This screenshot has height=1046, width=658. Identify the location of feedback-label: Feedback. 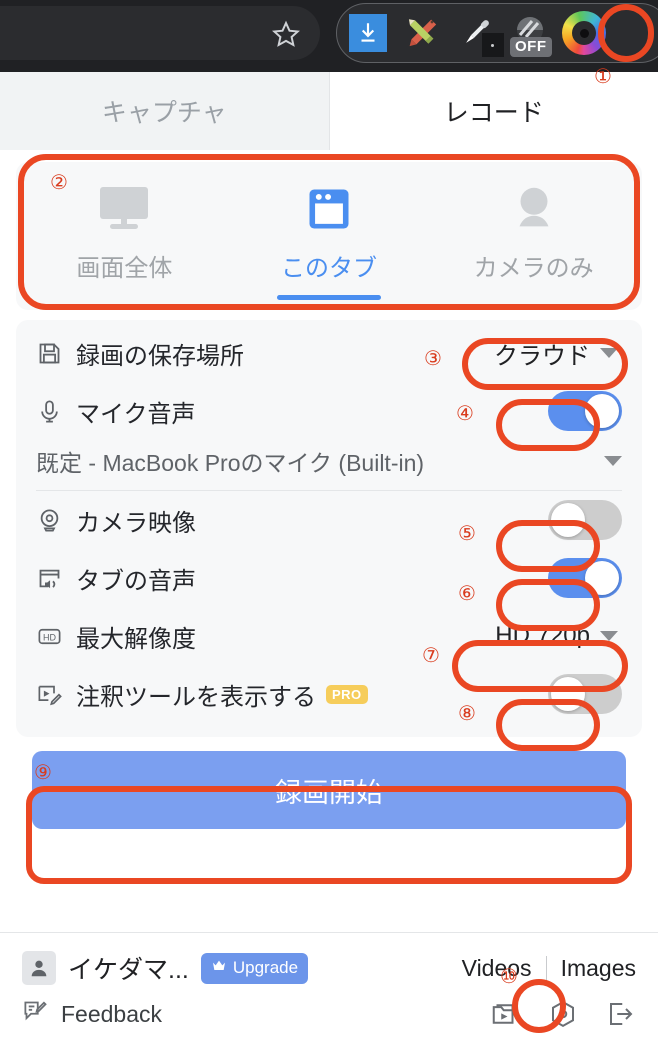
(112, 1013).